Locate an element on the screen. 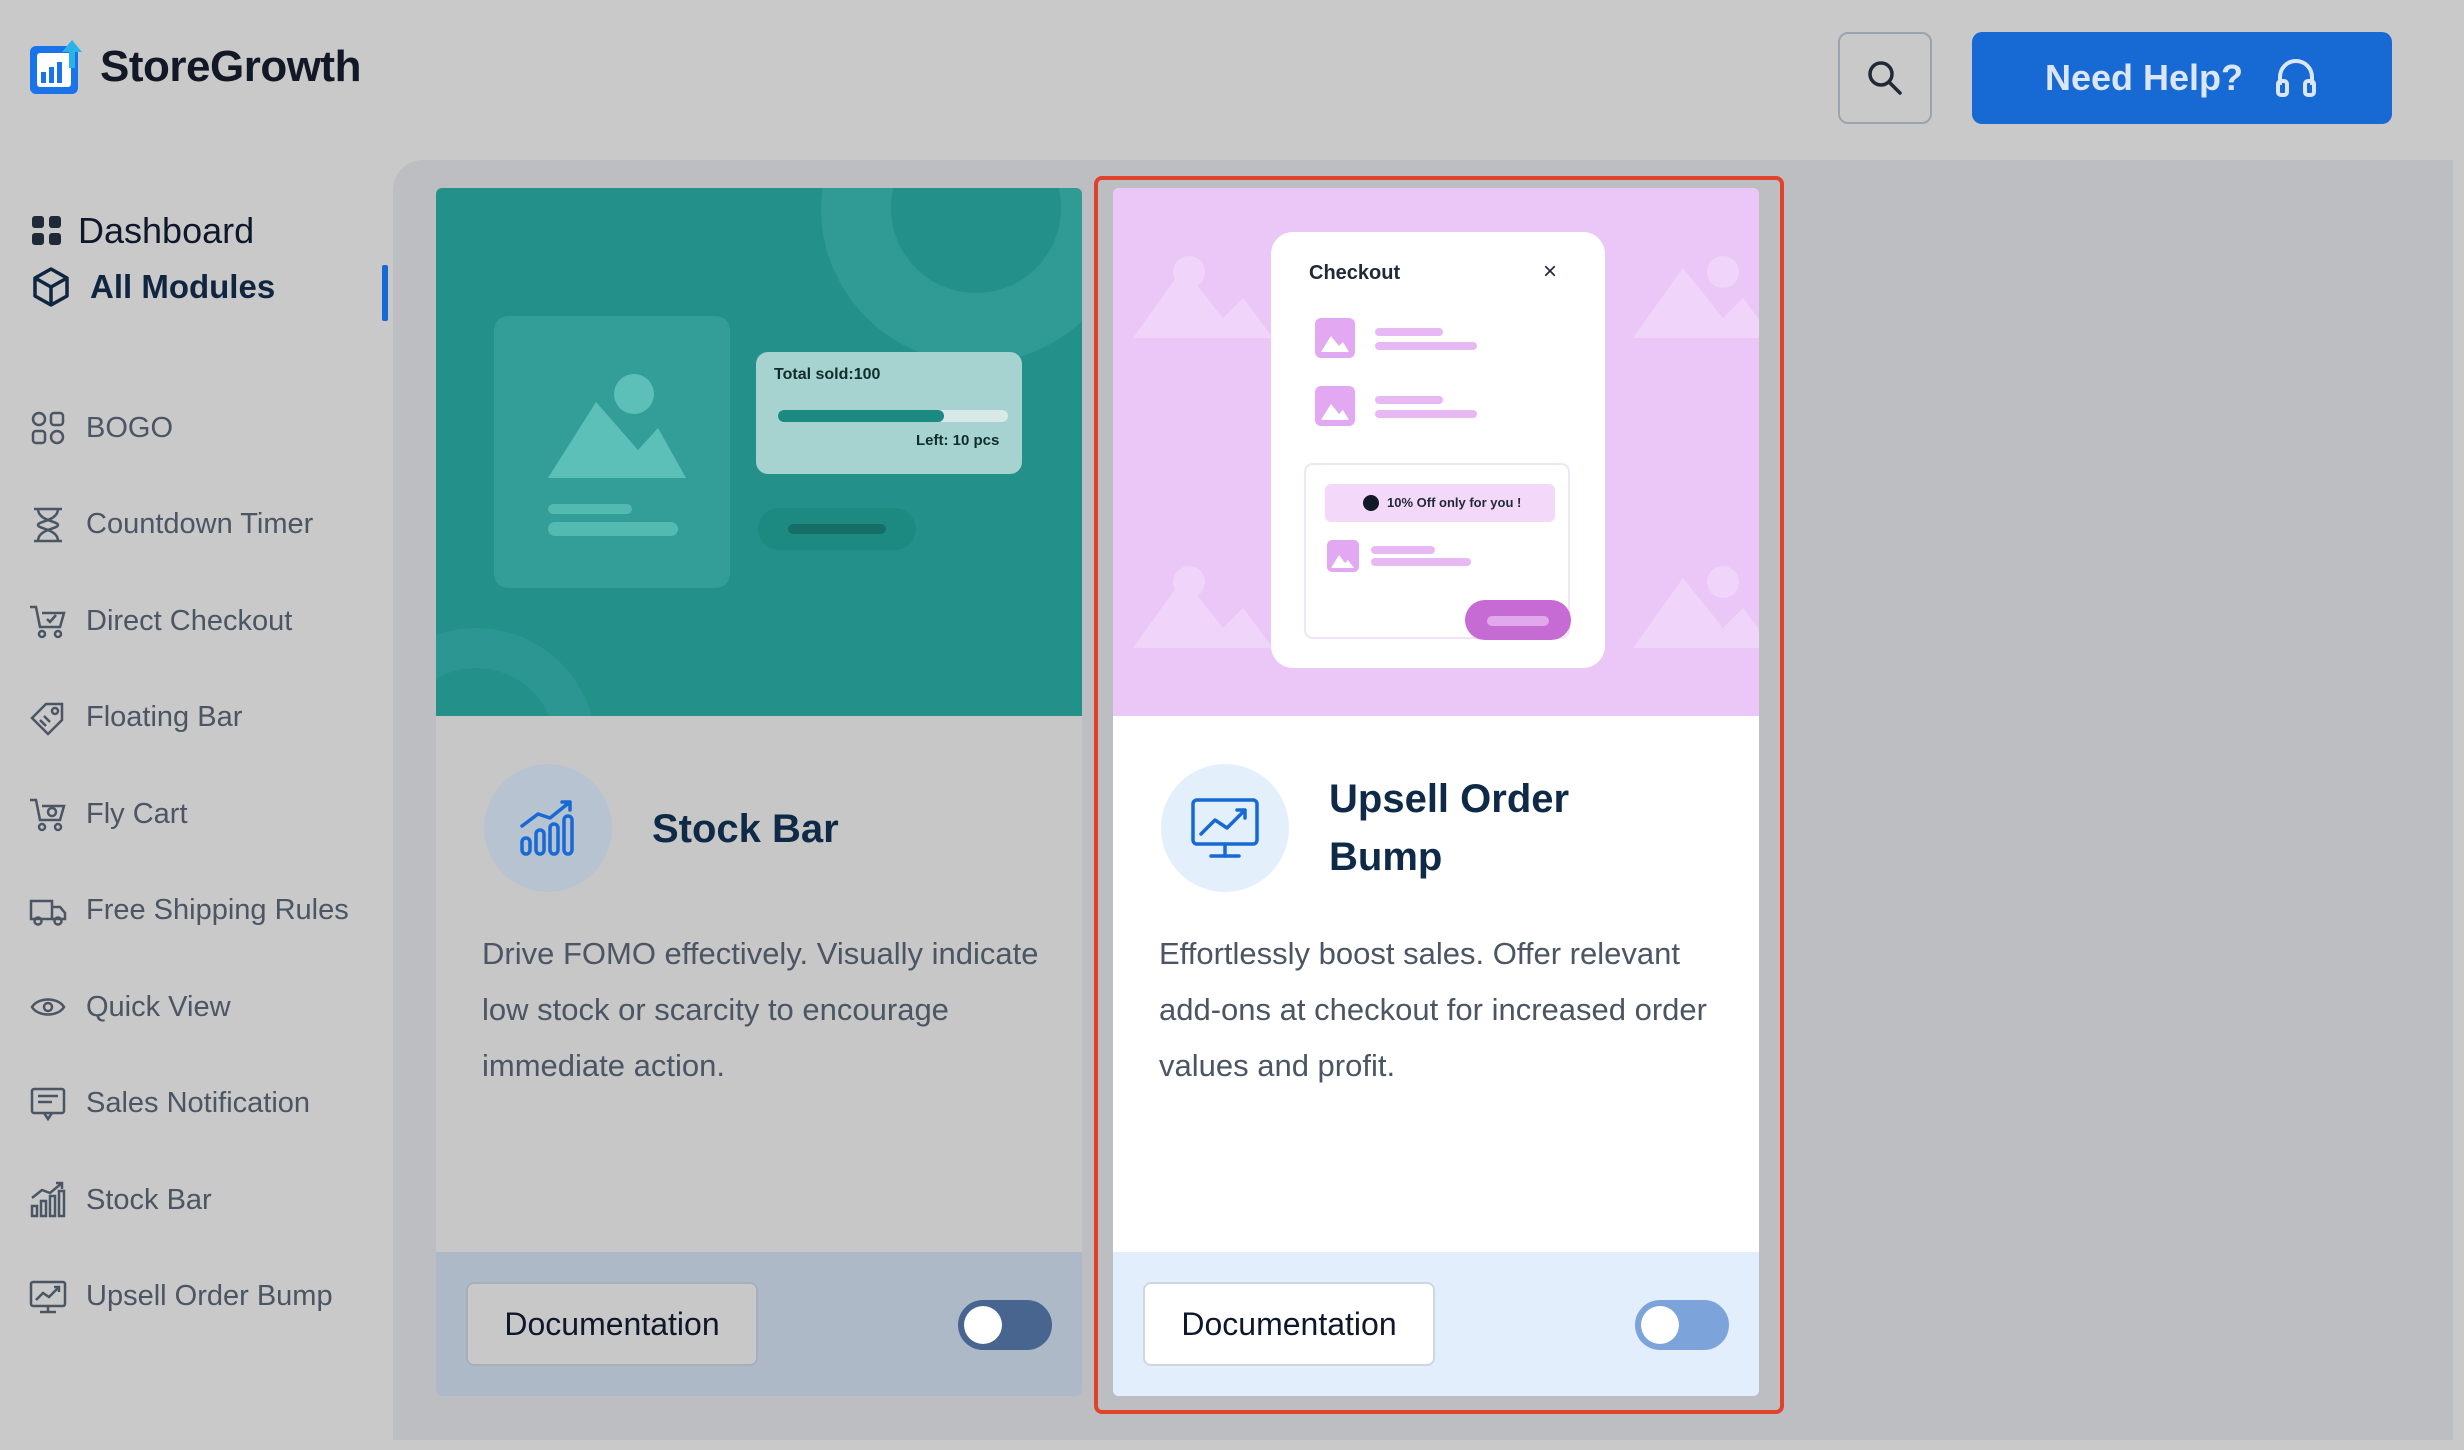  sidebar-item-label: Sales Notification is located at coordinates (198, 1103).